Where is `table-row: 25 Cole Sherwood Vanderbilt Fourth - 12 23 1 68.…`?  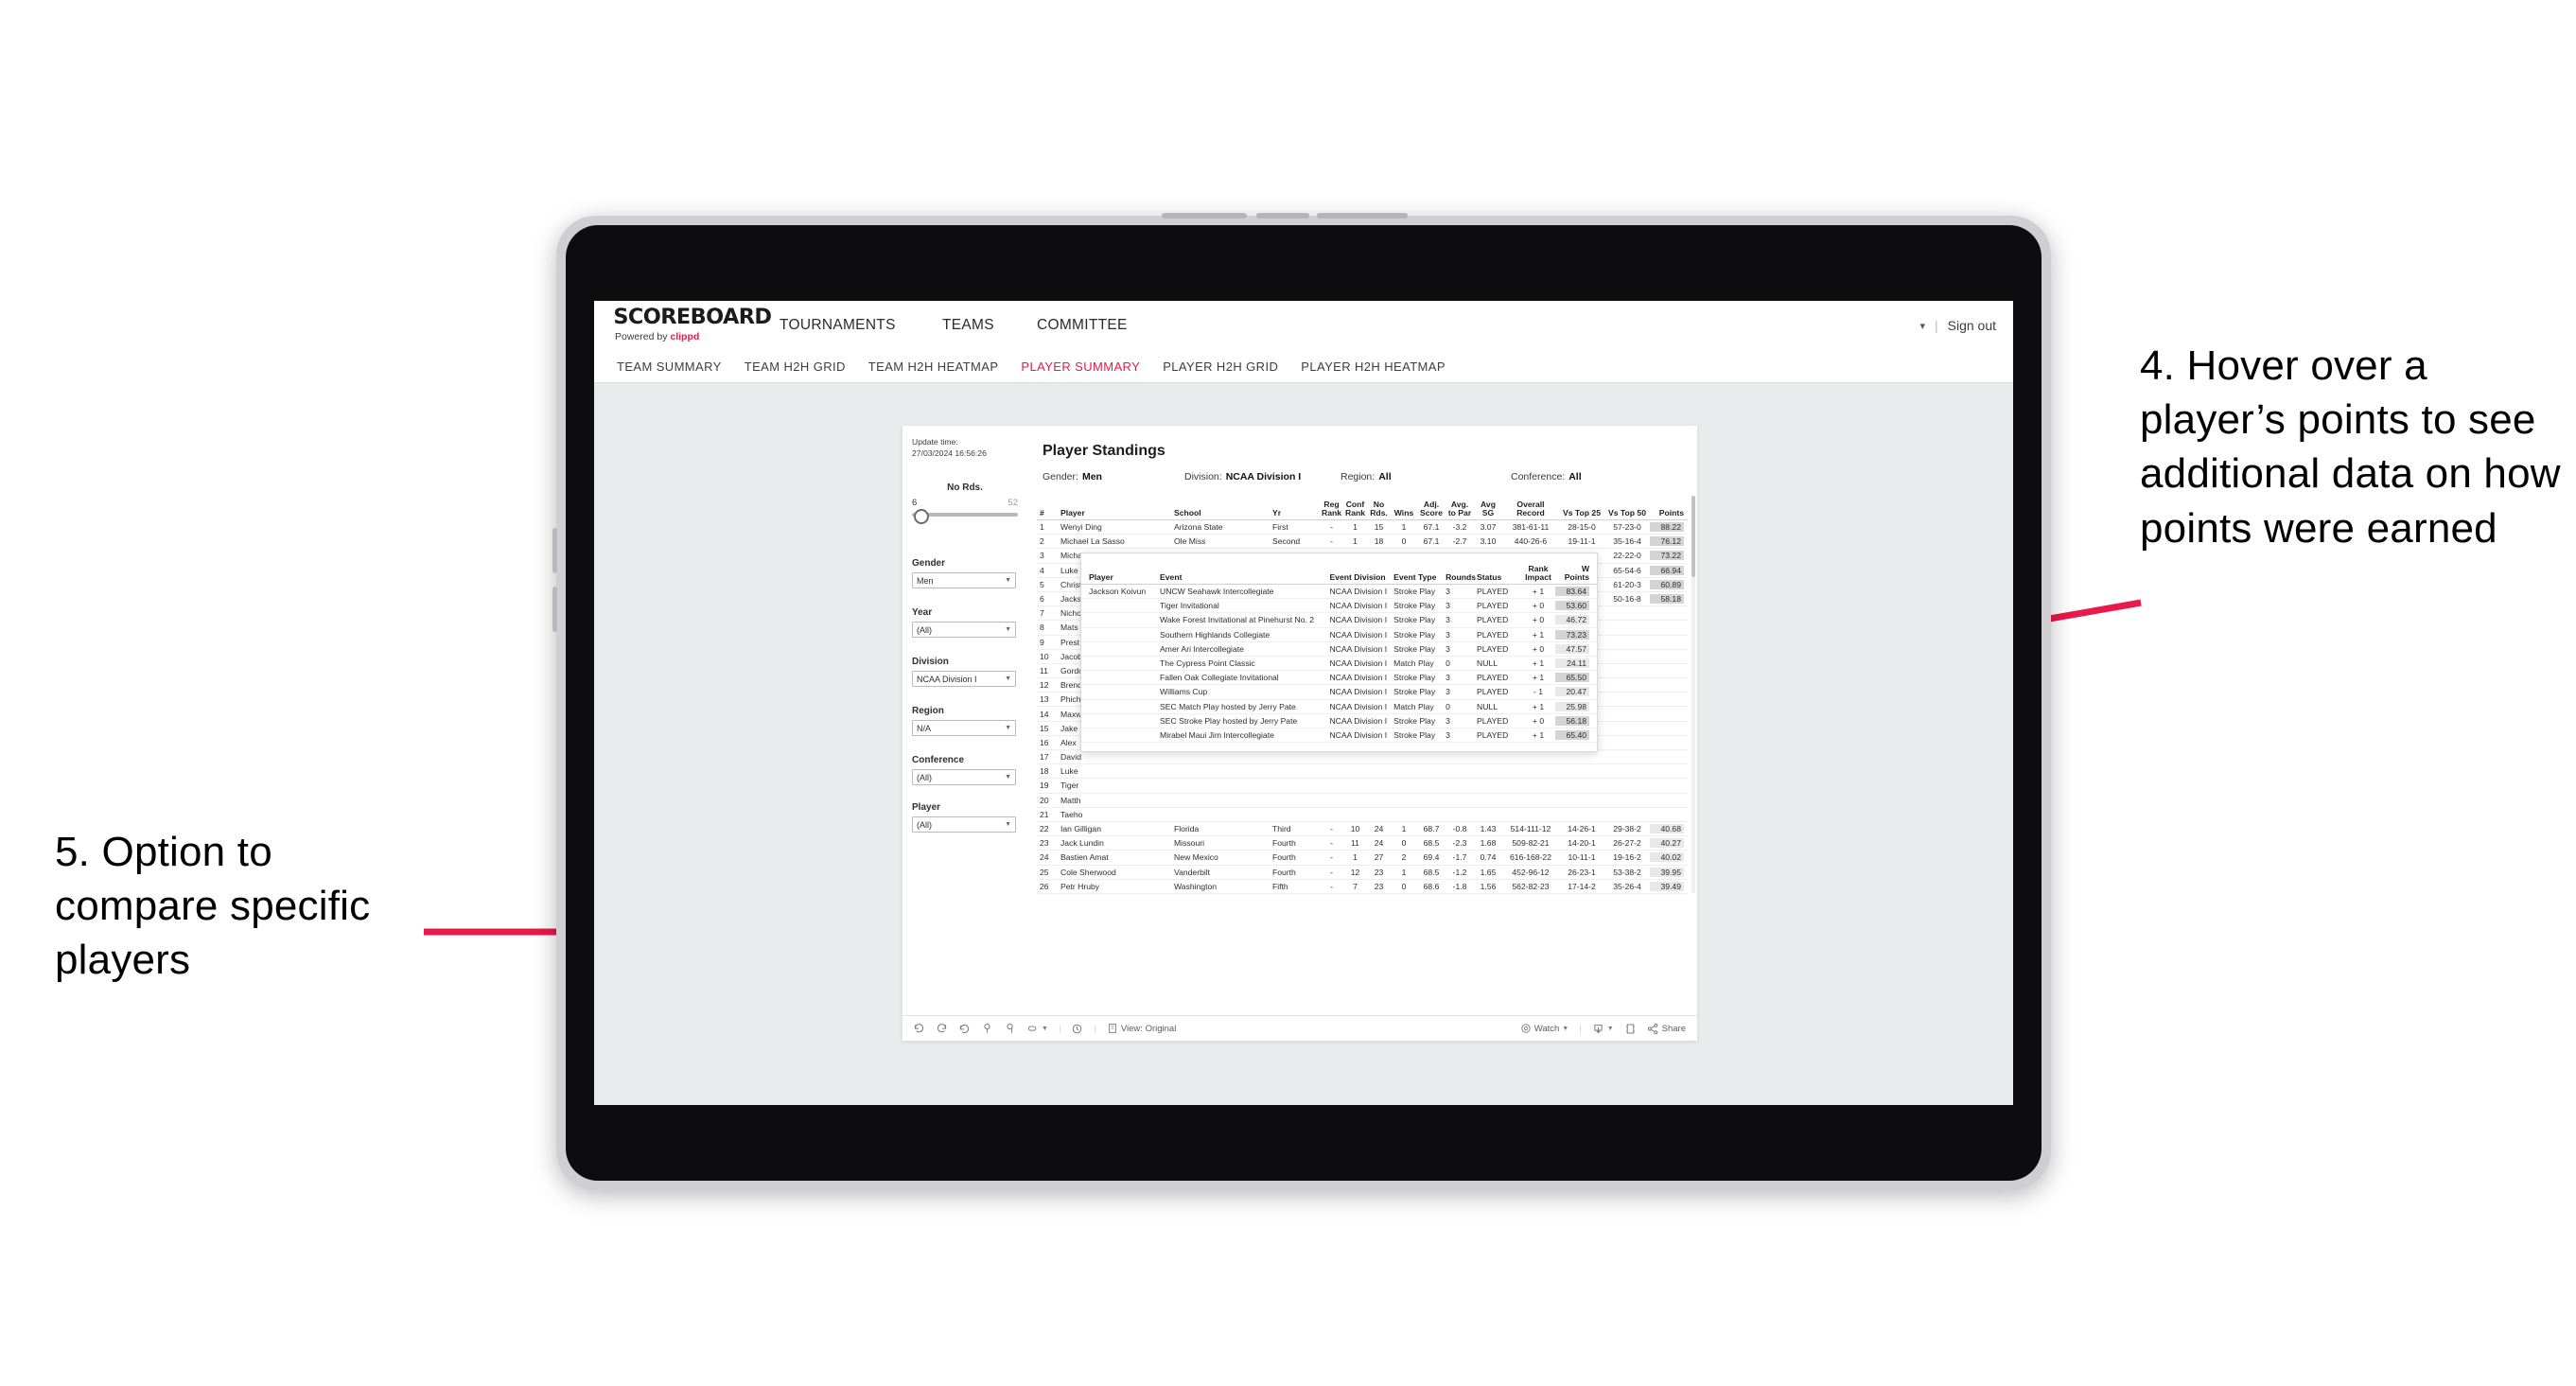 table-row: 25 Cole Sherwood Vanderbilt Fourth - 12 23 1 68.… is located at coordinates (1362, 873).